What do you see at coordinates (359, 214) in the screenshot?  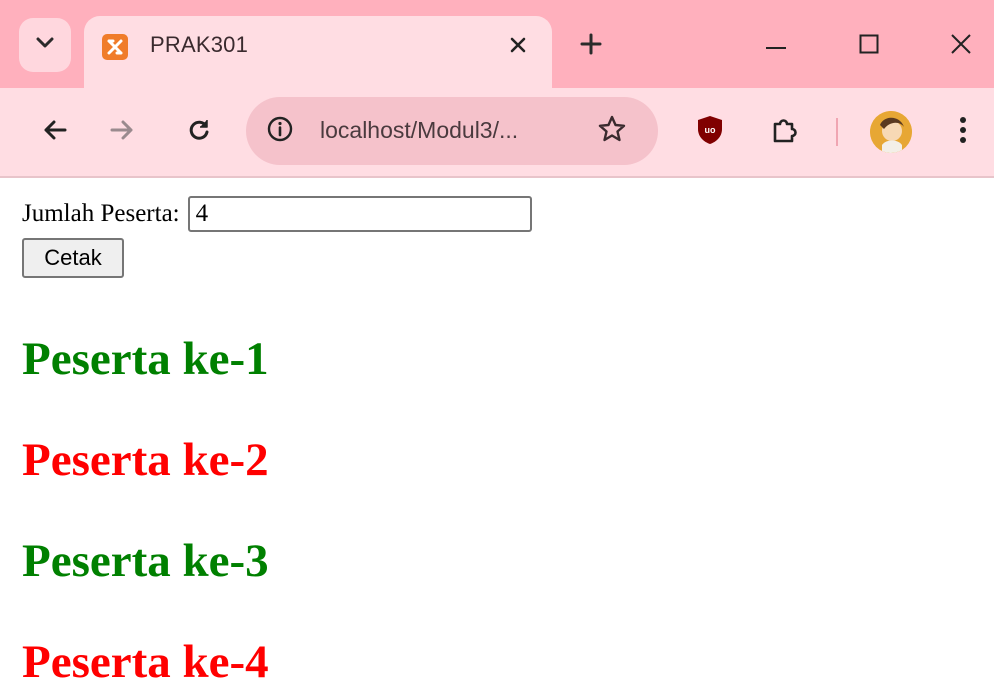 I see `participant-count-input` at bounding box center [359, 214].